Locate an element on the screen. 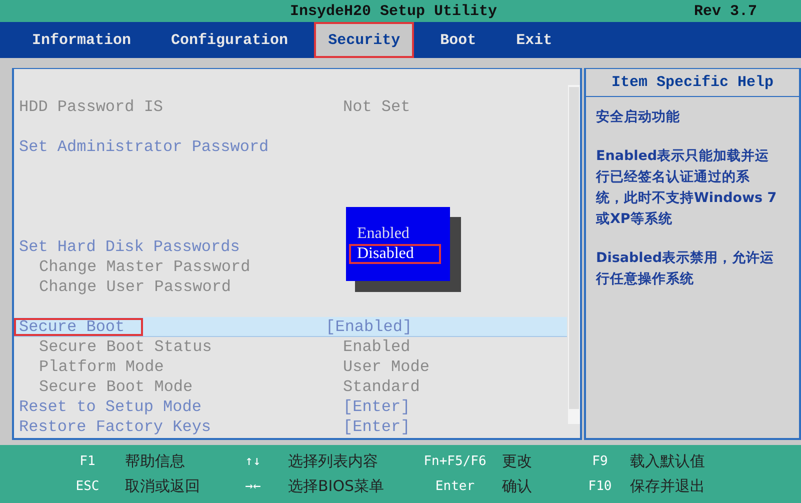 The height and width of the screenshot is (503, 801). key-label: Enter is located at coordinates (455, 486).